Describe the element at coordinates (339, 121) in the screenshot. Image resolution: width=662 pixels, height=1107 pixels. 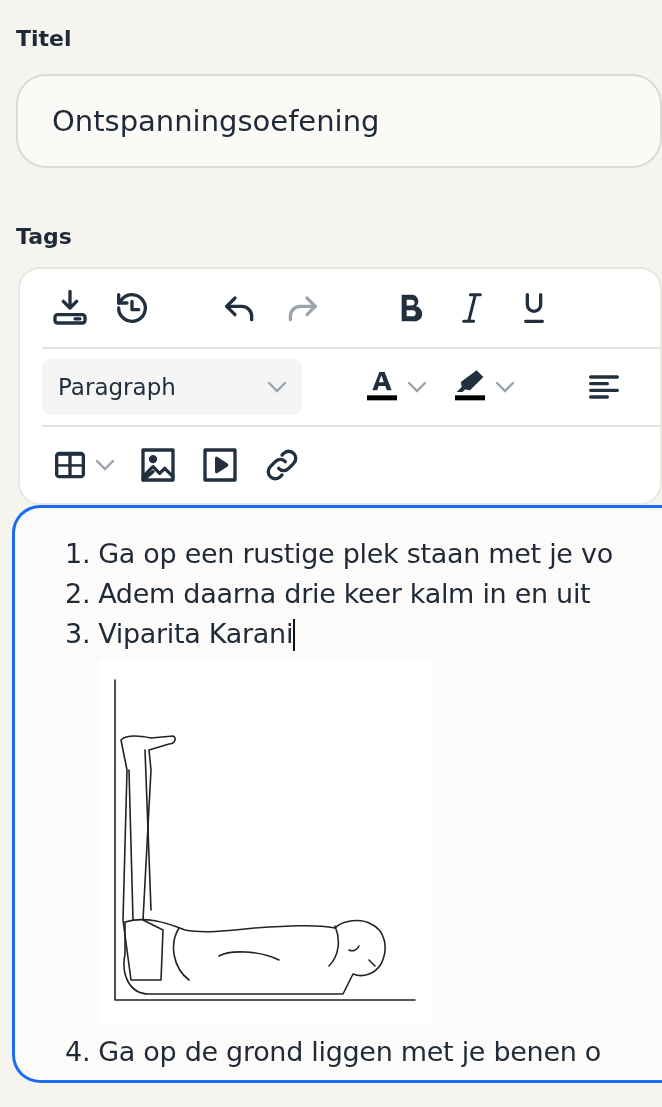
I see `title-input-field: Ontspanningsoefening` at that location.